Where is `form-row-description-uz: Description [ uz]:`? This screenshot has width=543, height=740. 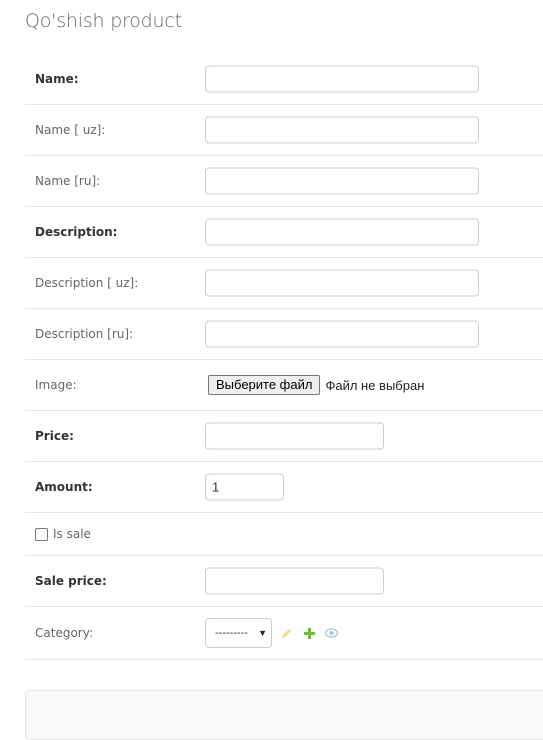
form-row-description-uz: Description [ uz]: is located at coordinates (284, 283).